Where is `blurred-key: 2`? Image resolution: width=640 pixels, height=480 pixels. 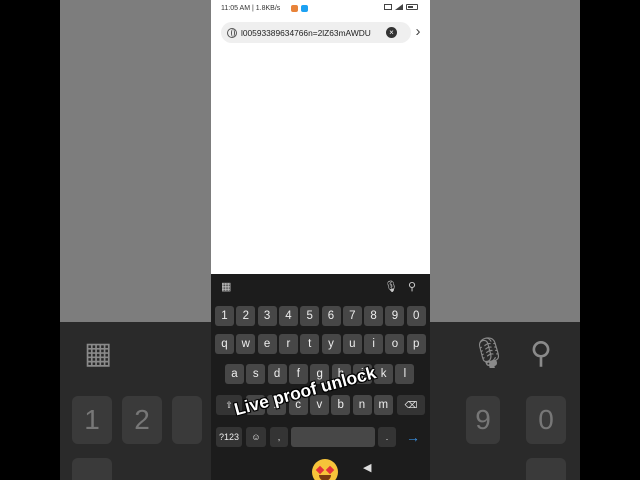
blurred-key: 2 is located at coordinates (142, 420).